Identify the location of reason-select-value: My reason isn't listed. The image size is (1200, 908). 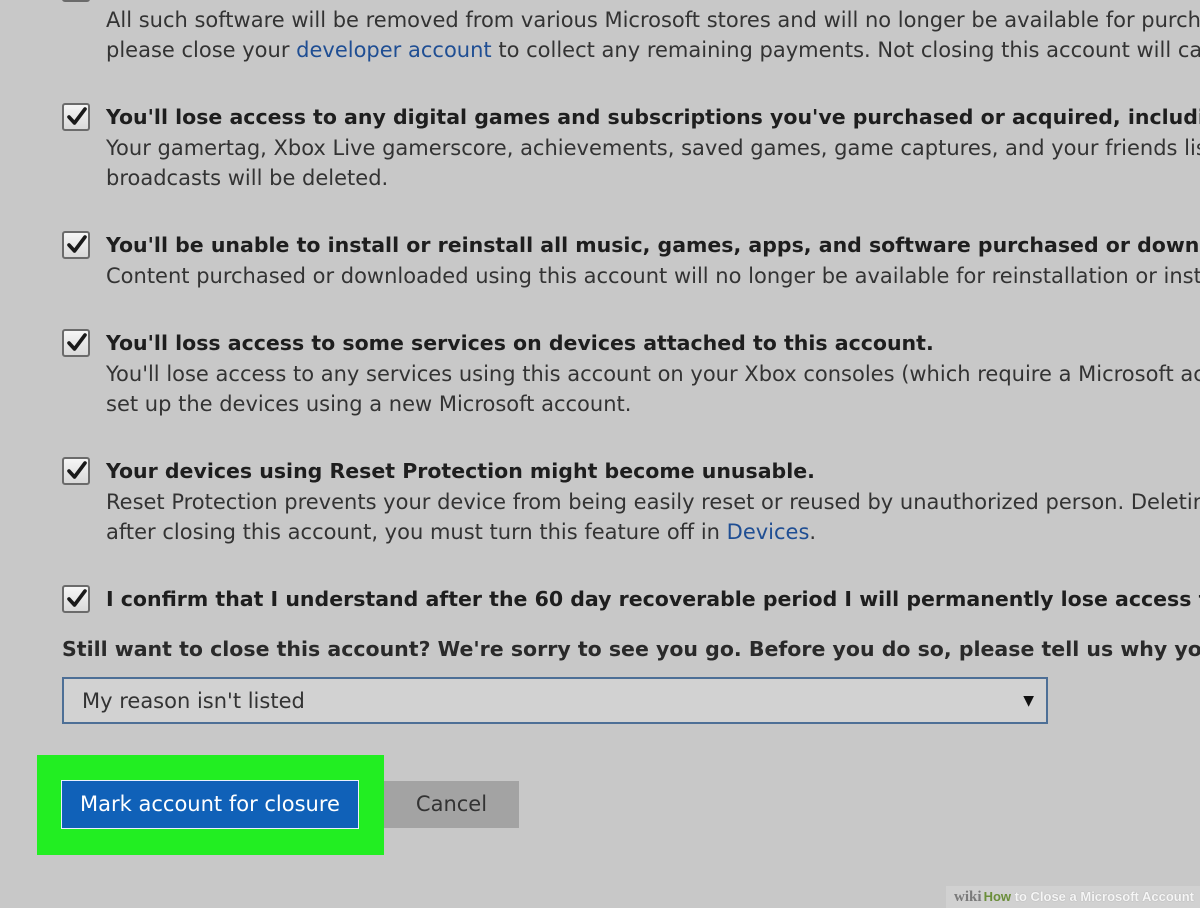
(193, 701).